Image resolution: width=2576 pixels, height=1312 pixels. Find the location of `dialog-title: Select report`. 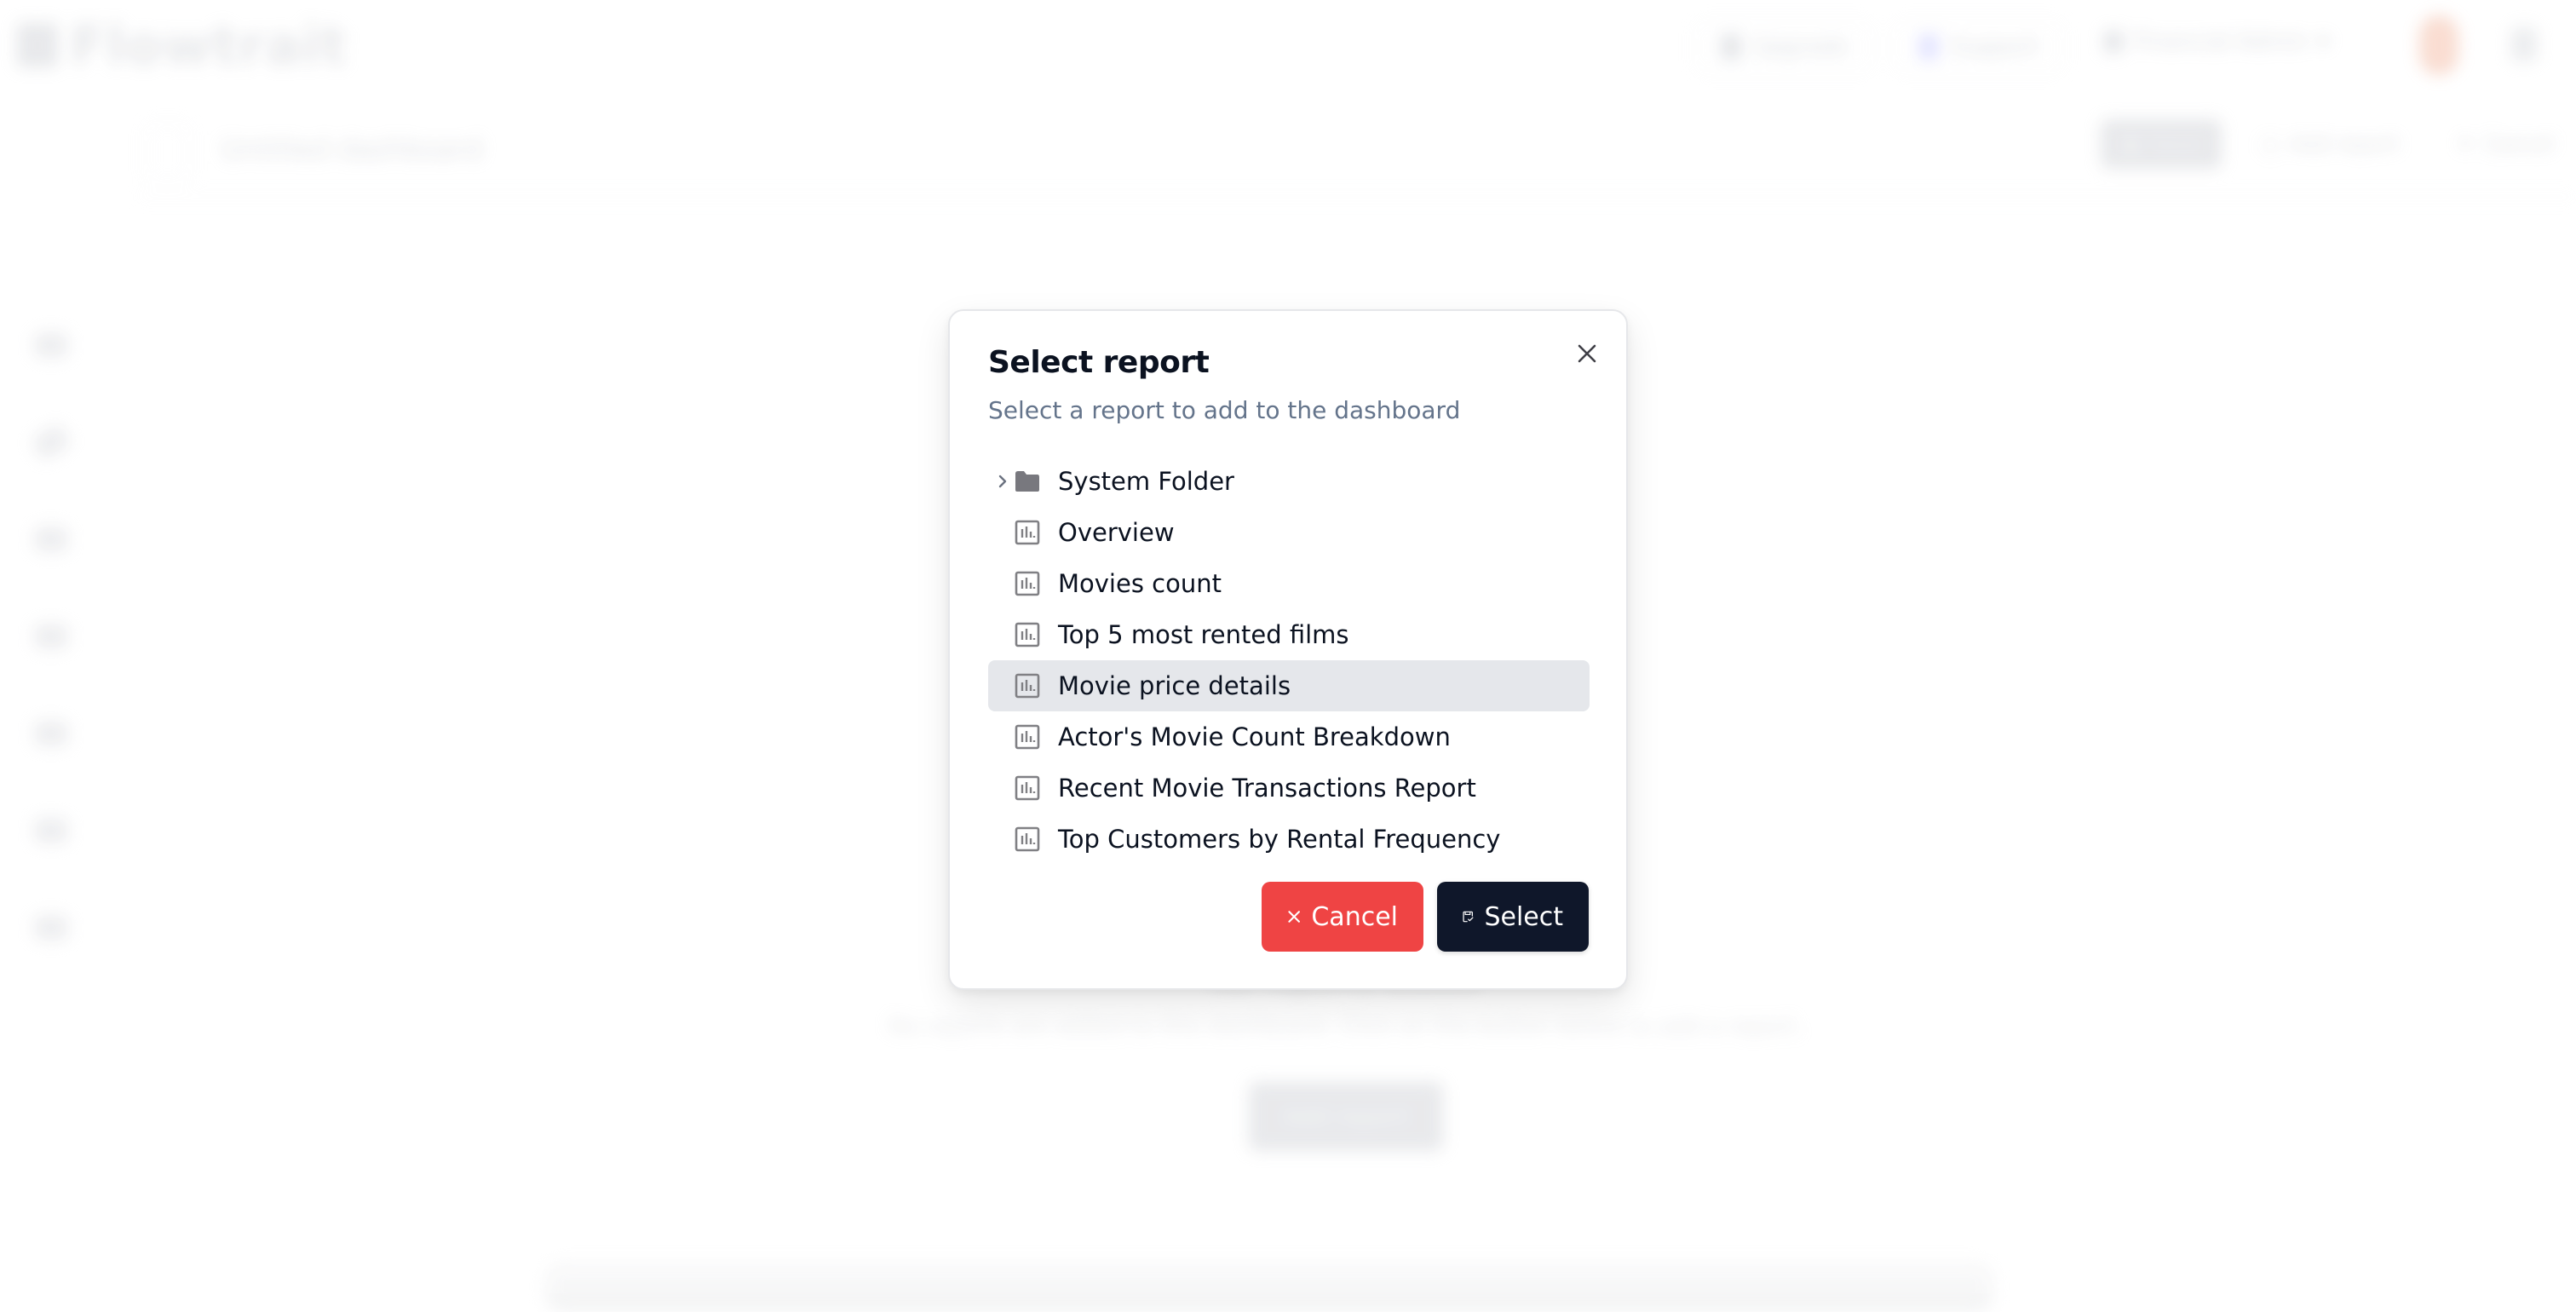

dialog-title: Select report is located at coordinates (1099, 362).